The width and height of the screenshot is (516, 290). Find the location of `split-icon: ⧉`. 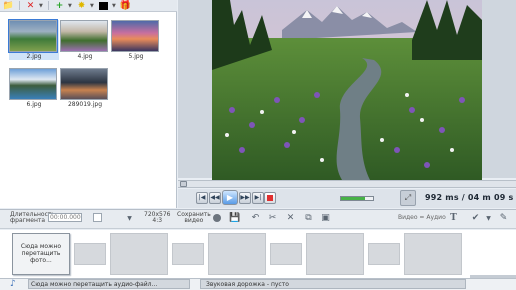

split-icon: ⧉ is located at coordinates (308, 218).